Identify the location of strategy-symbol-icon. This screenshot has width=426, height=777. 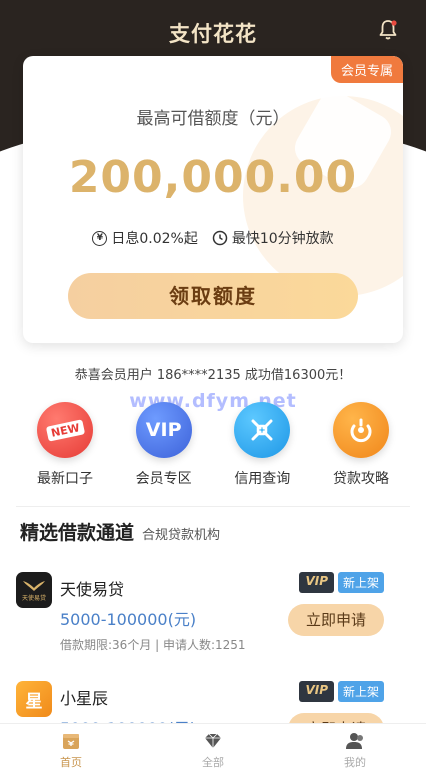
(361, 430).